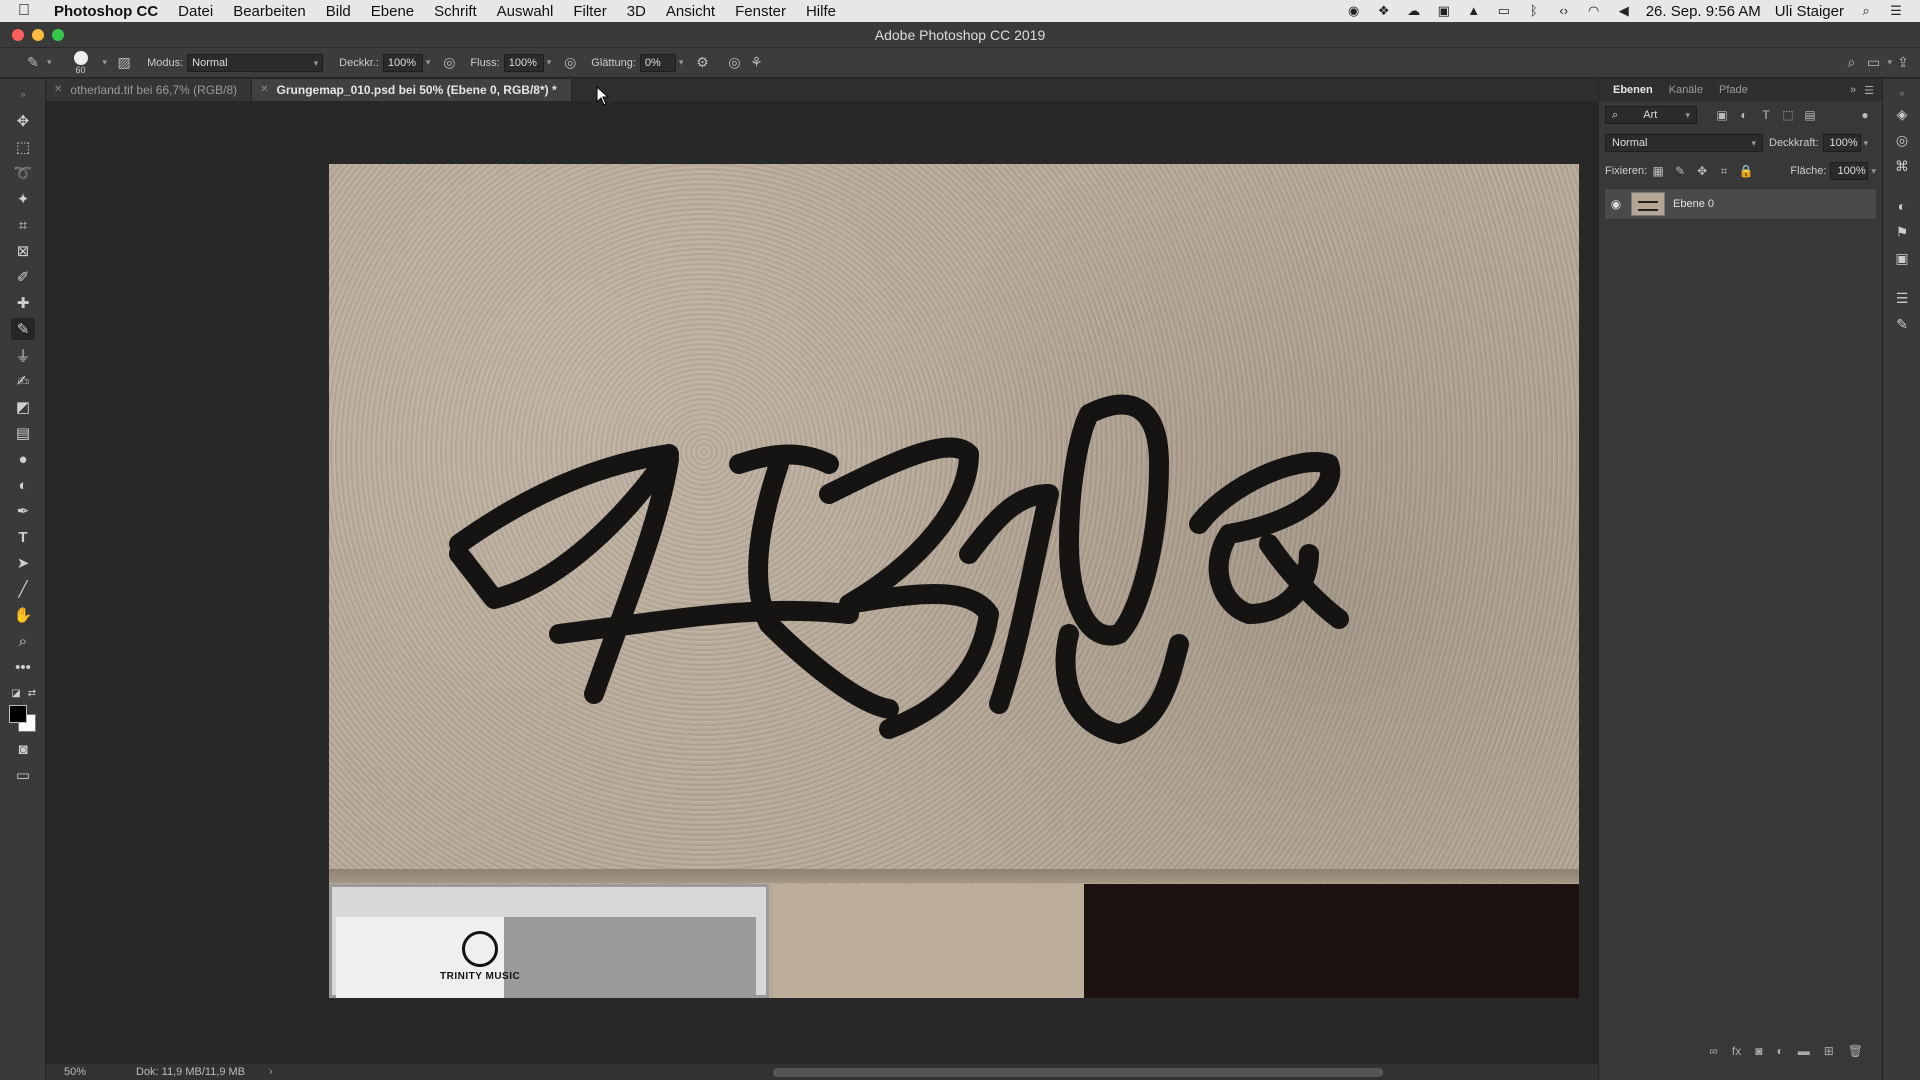 This screenshot has height=1080, width=1920. I want to click on record-icon: ◉, so click(1354, 11).